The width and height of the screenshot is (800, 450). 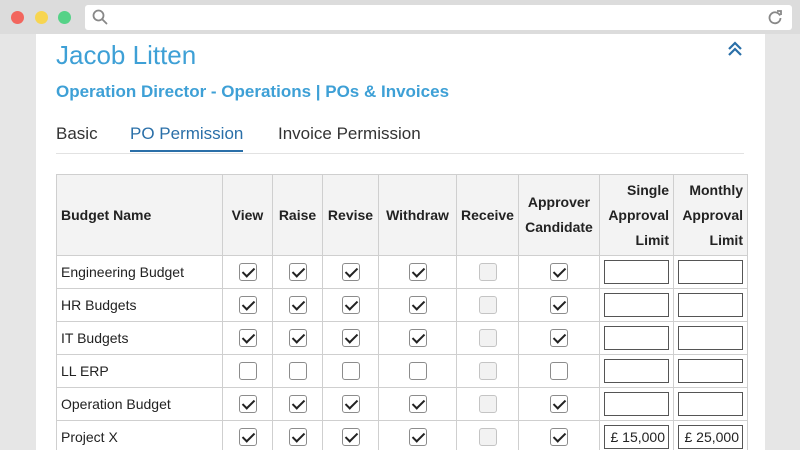 What do you see at coordinates (402, 272) in the screenshot?
I see `table-row: Engineering Budget` at bounding box center [402, 272].